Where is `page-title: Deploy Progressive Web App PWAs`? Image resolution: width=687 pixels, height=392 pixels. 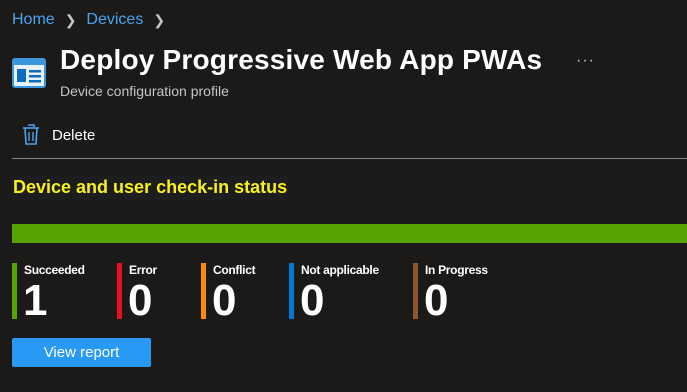 page-title: Deploy Progressive Web App PWAs is located at coordinates (301, 59).